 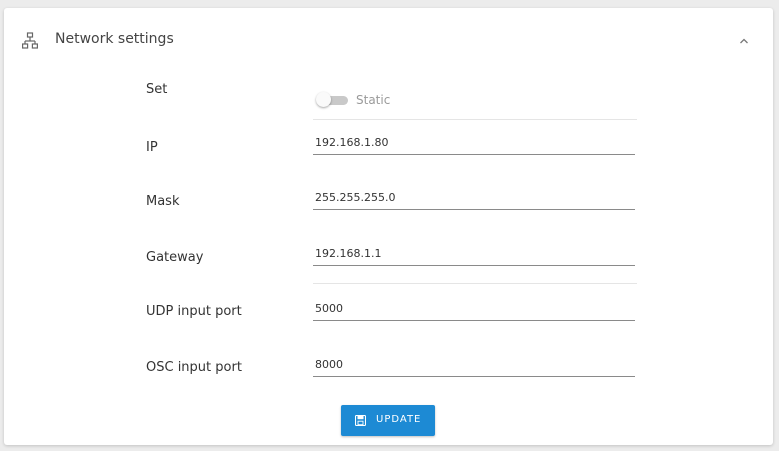 What do you see at coordinates (399, 419) in the screenshot?
I see `update-button-label: UPDATE` at bounding box center [399, 419].